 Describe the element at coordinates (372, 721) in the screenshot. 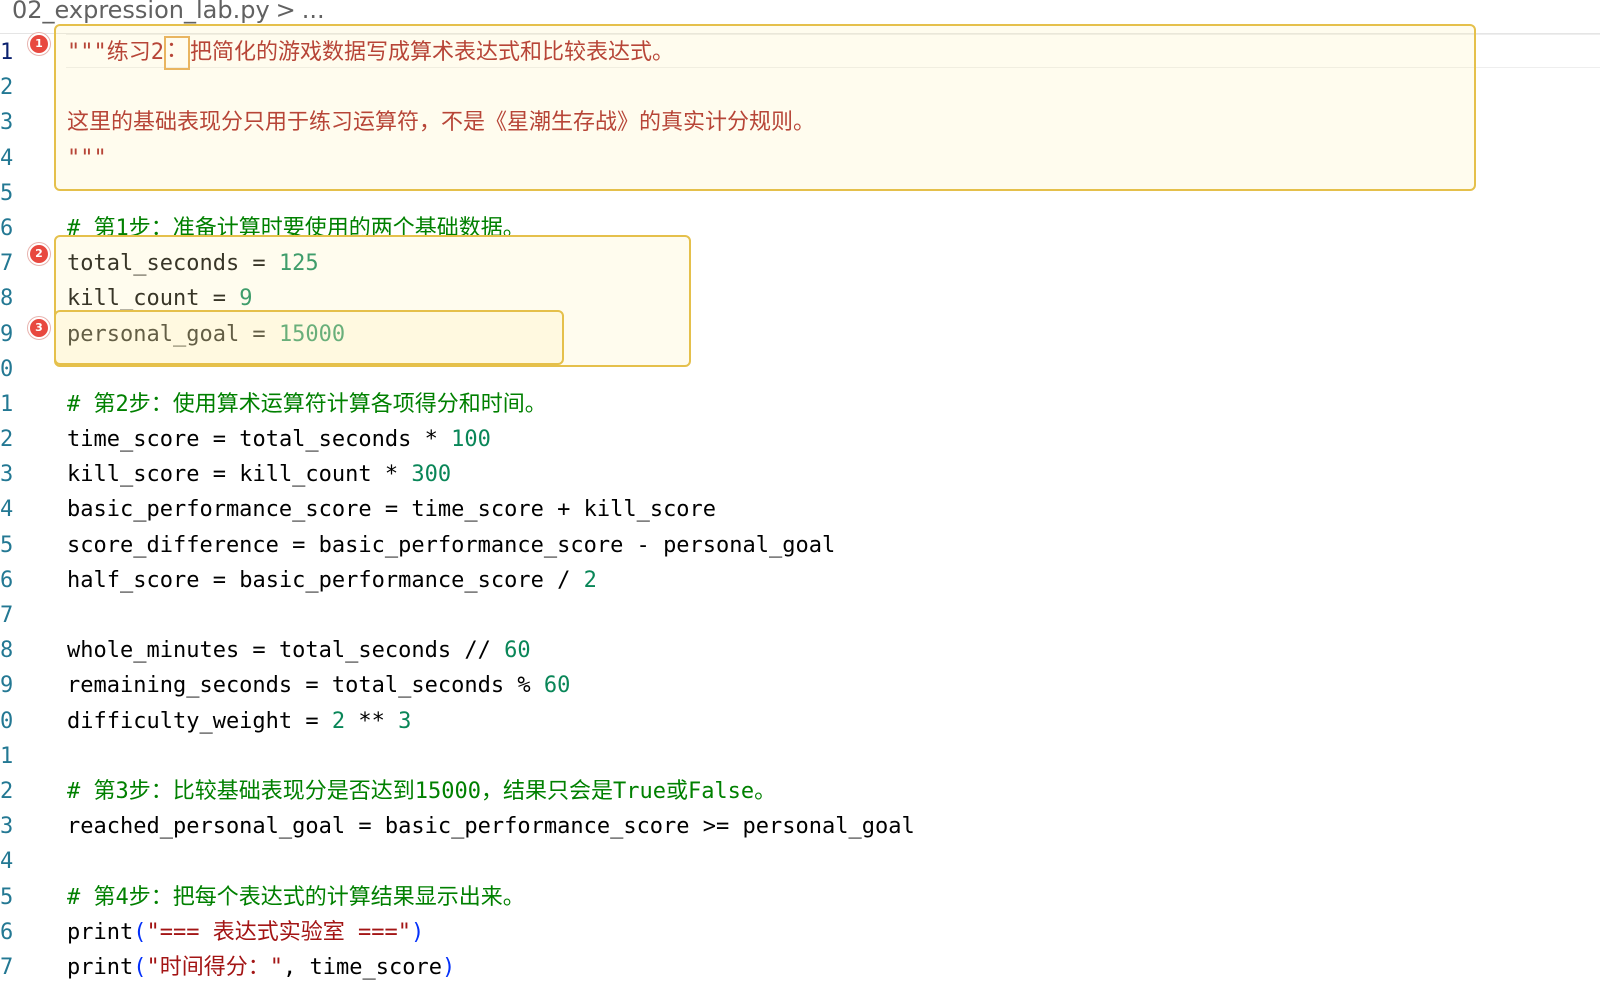

I see `code-token: **` at that location.